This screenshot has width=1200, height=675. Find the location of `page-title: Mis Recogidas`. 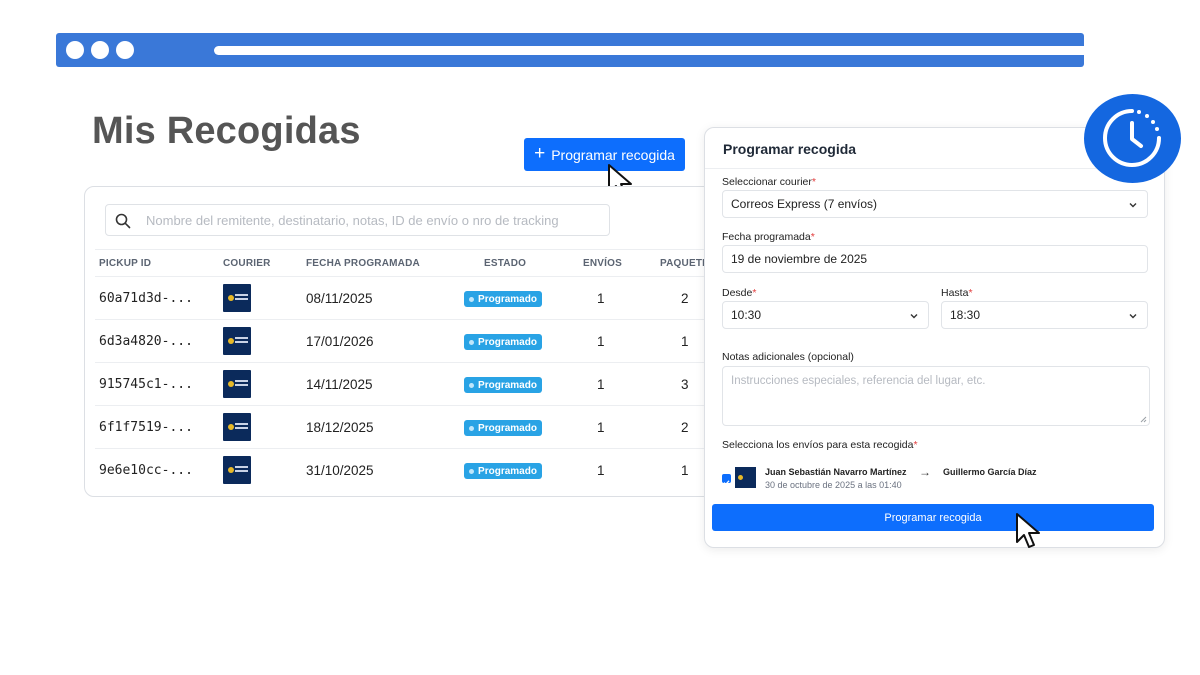

page-title: Mis Recogidas is located at coordinates (226, 131).